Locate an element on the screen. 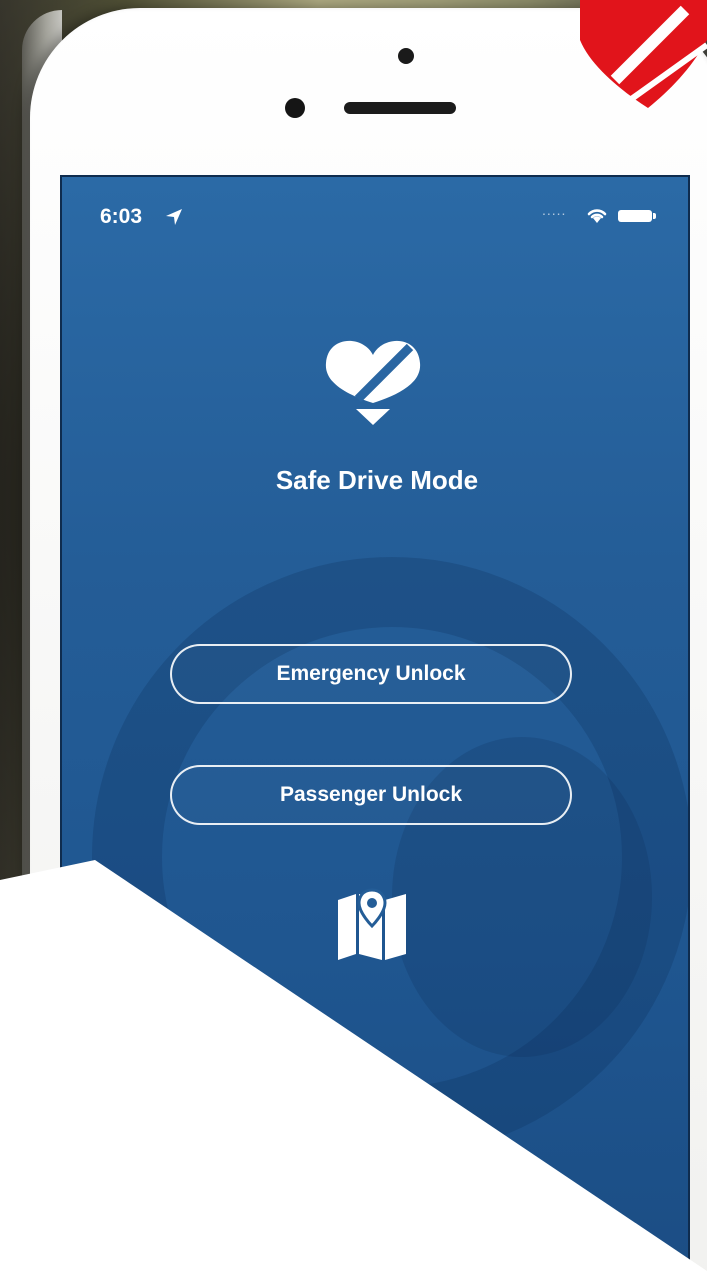 The height and width of the screenshot is (1271, 707). emergency-unlock-button: Emergency Unlock is located at coordinates (371, 674).